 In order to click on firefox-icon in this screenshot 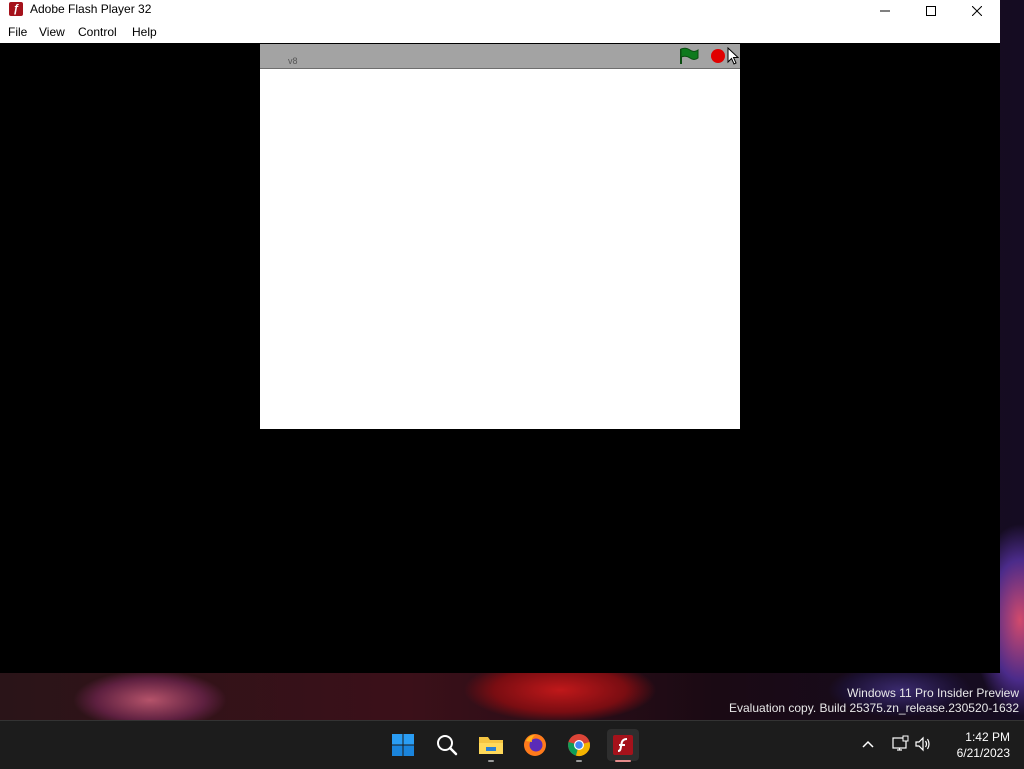, I will do `click(535, 745)`.